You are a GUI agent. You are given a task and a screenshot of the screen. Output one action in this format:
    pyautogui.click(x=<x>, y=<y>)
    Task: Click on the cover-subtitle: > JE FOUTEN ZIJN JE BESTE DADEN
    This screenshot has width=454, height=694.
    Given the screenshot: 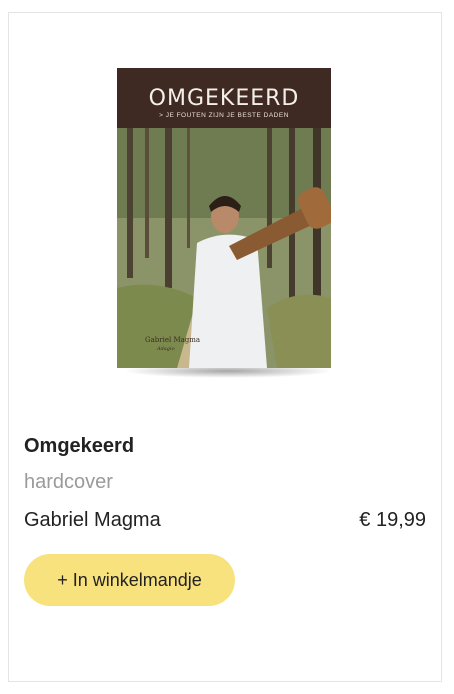 What is the action you would take?
    pyautogui.click(x=224, y=115)
    